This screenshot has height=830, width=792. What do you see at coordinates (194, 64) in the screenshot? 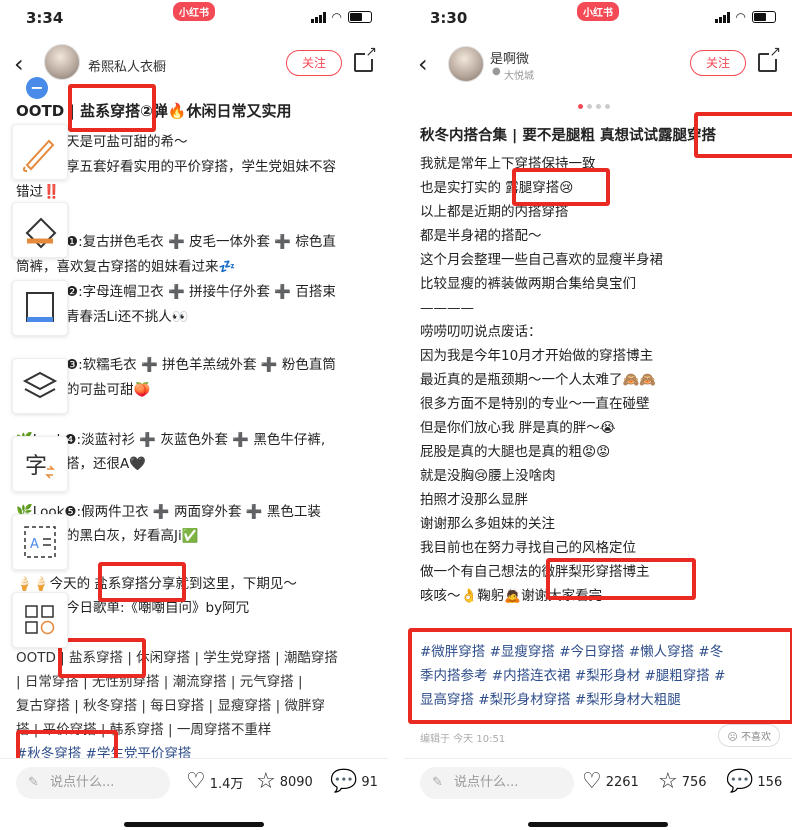
I see `post-header: ‹ 希熙私人衣橱 关注` at bounding box center [194, 64].